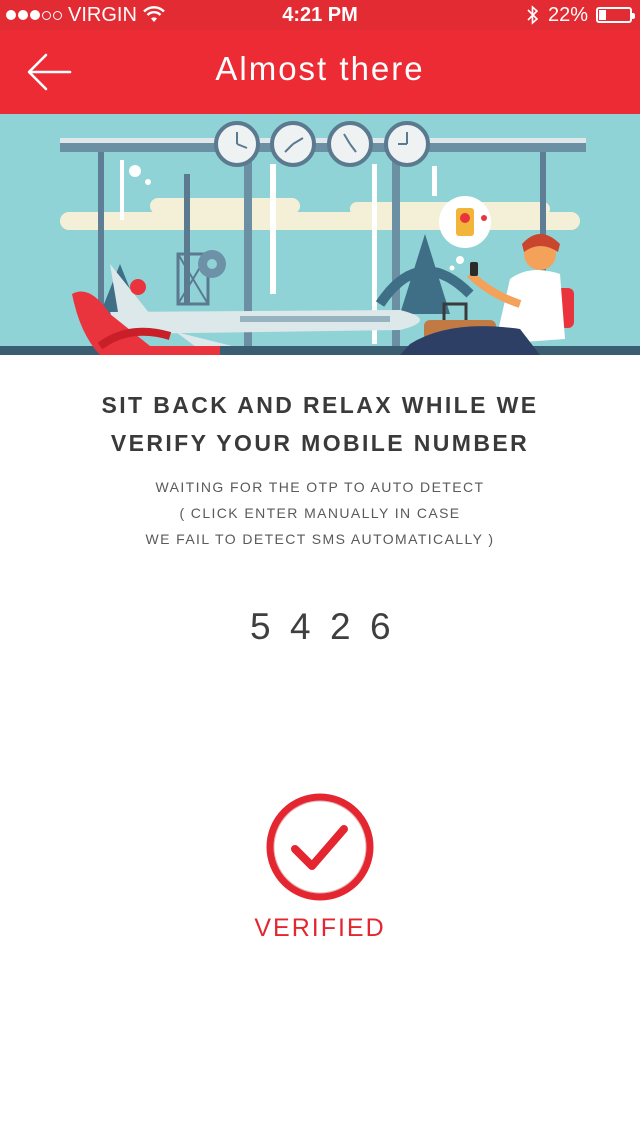 The height and width of the screenshot is (1136, 640). What do you see at coordinates (602, 15) in the screenshot?
I see `battery-fill` at bounding box center [602, 15].